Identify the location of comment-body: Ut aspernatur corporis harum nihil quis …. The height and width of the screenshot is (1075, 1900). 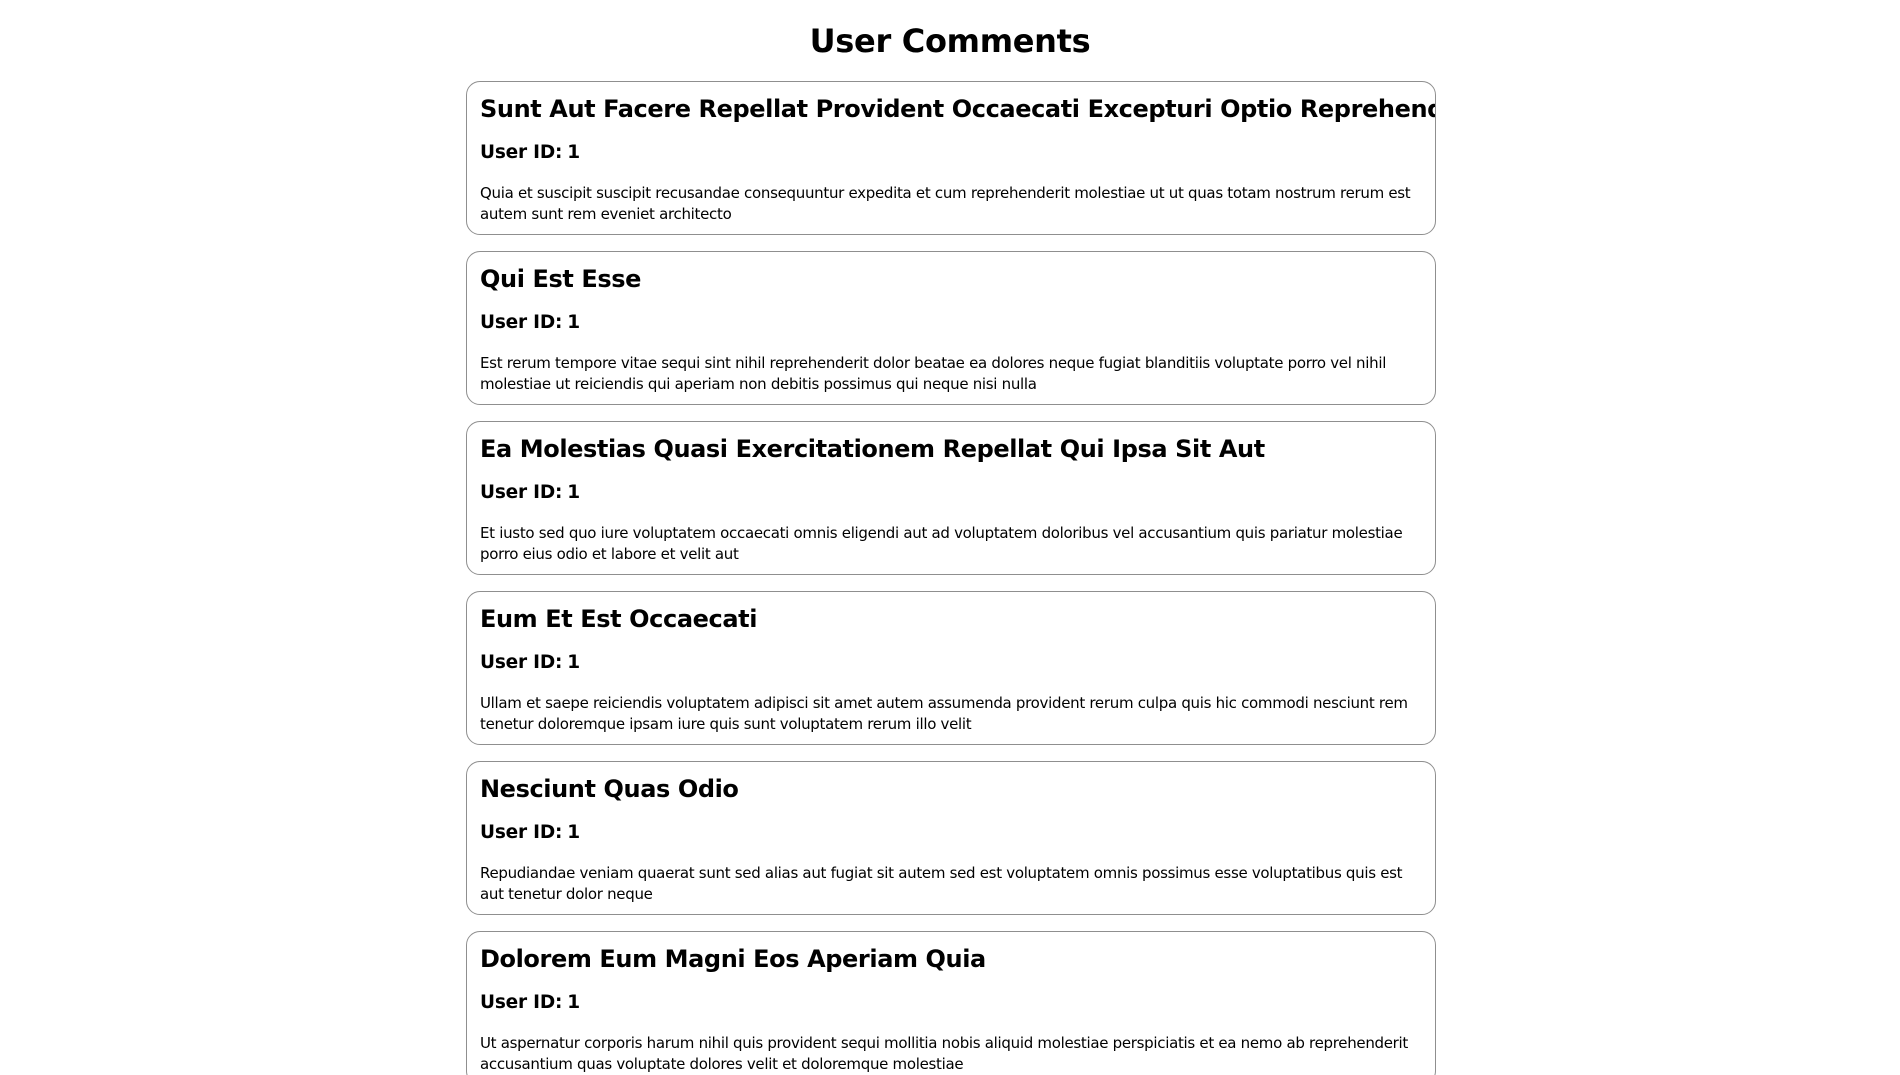
(944, 1053).